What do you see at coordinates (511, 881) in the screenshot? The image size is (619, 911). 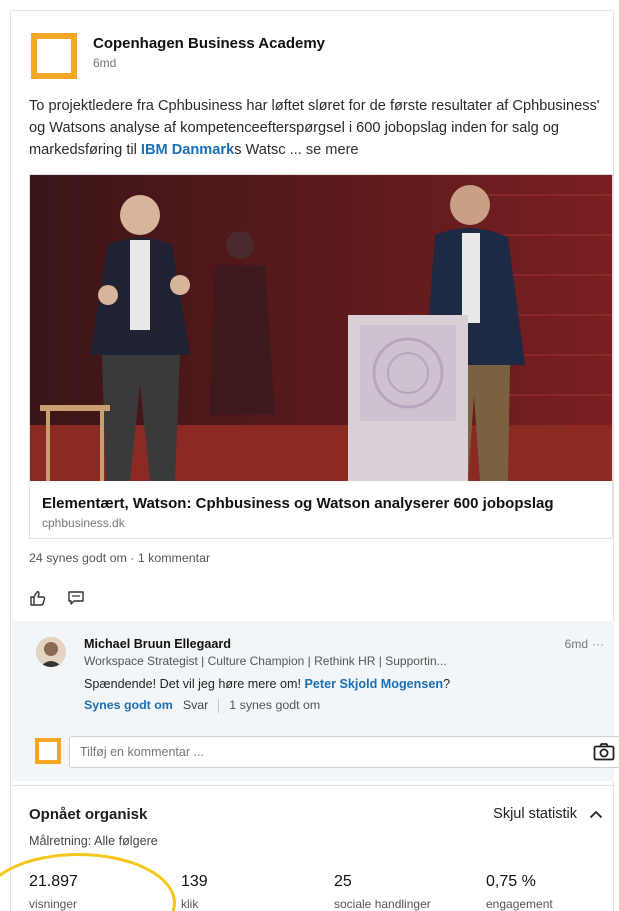 I see `metric-value: 0,75 %` at bounding box center [511, 881].